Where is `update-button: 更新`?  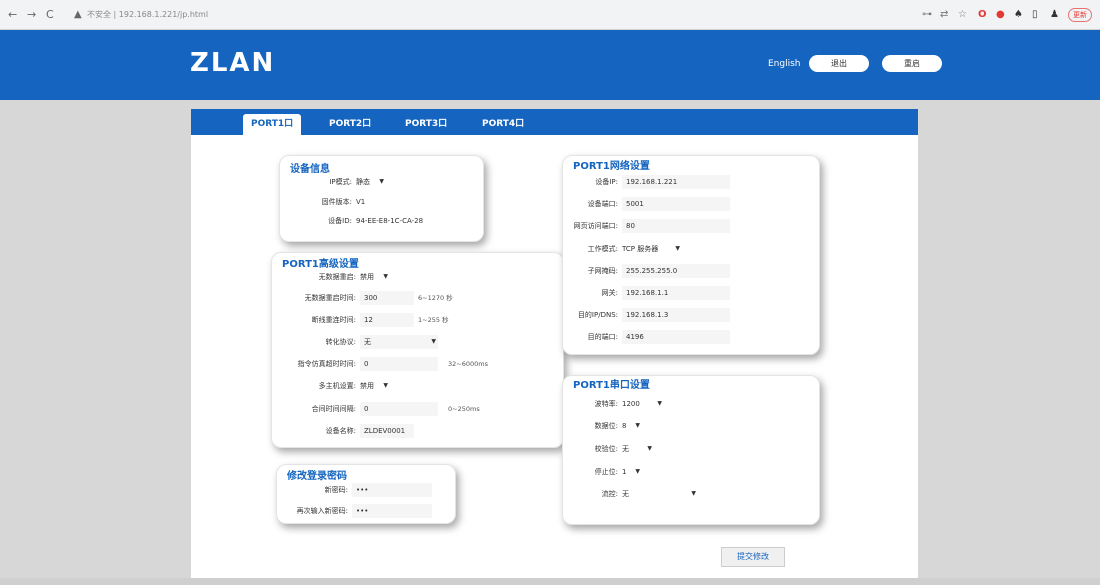 update-button: 更新 is located at coordinates (1080, 15).